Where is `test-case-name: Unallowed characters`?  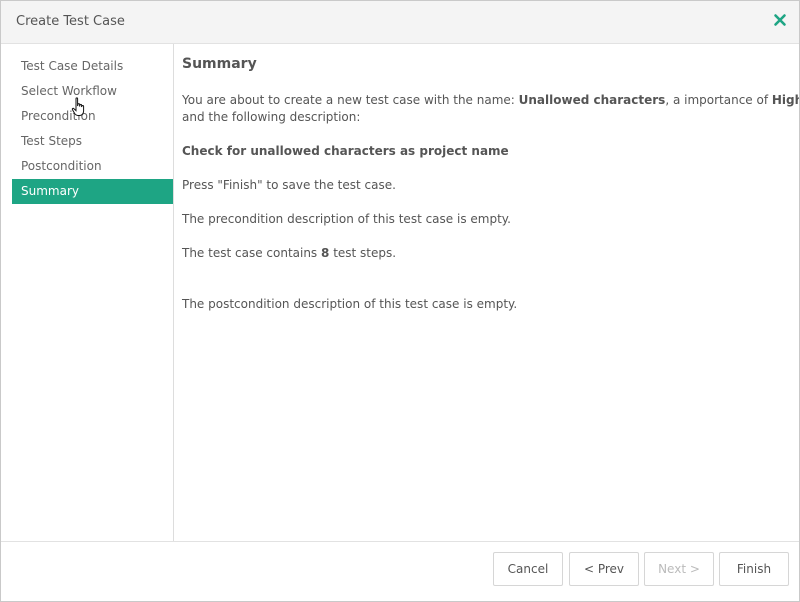 test-case-name: Unallowed characters is located at coordinates (592, 100).